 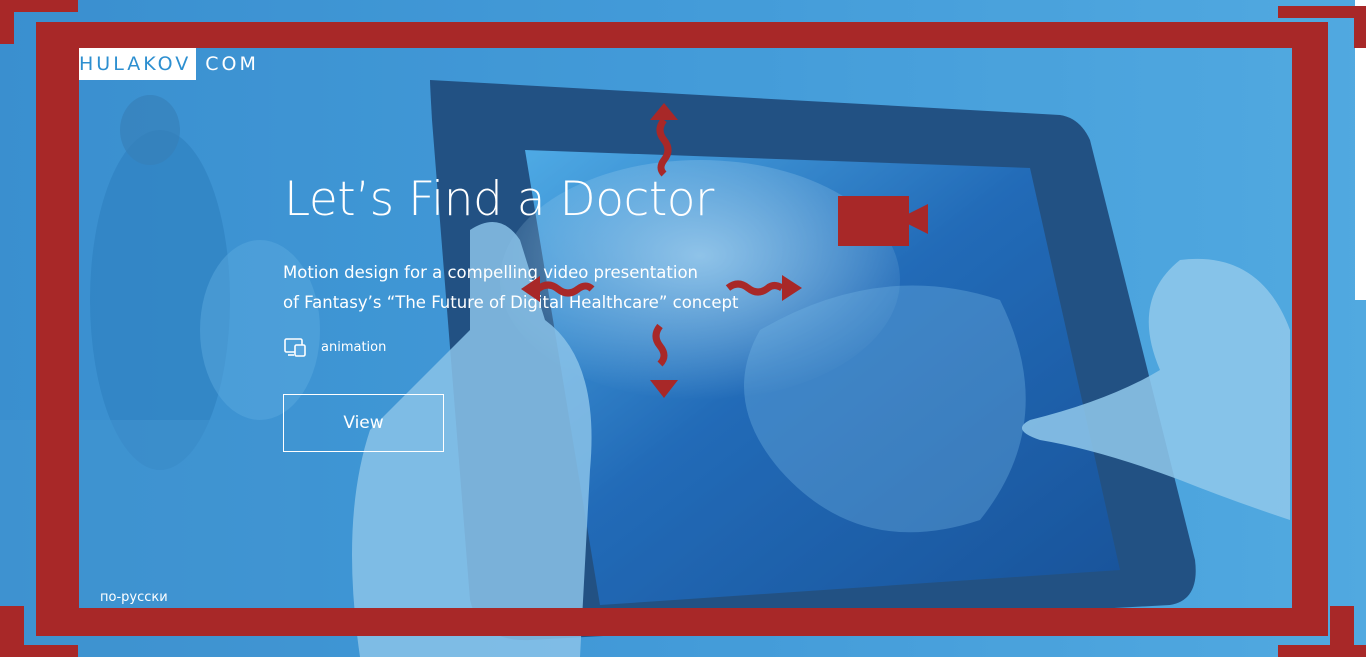 What do you see at coordinates (1360, 150) in the screenshot?
I see `scrollbar` at bounding box center [1360, 150].